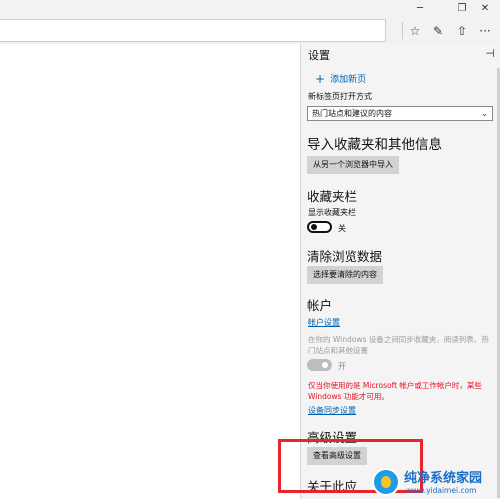 Image resolution: width=500 pixels, height=499 pixels. What do you see at coordinates (345, 256) in the screenshot?
I see `clear-data-title: 清除浏览数据` at bounding box center [345, 256].